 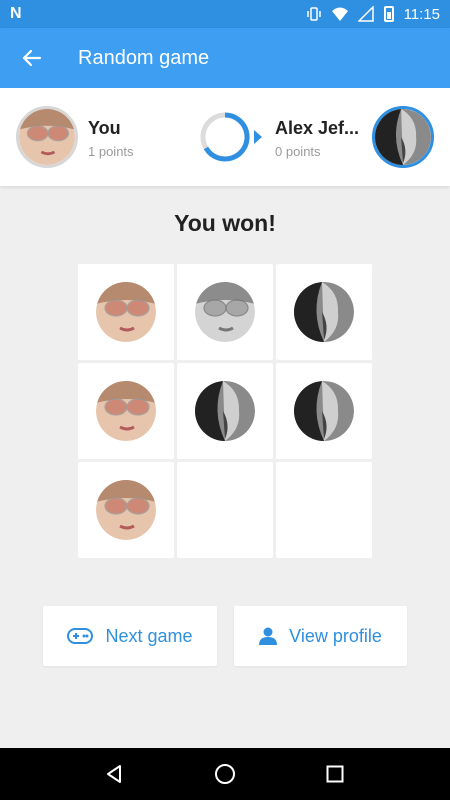 What do you see at coordinates (104, 128) in the screenshot?
I see `you-name: You` at bounding box center [104, 128].